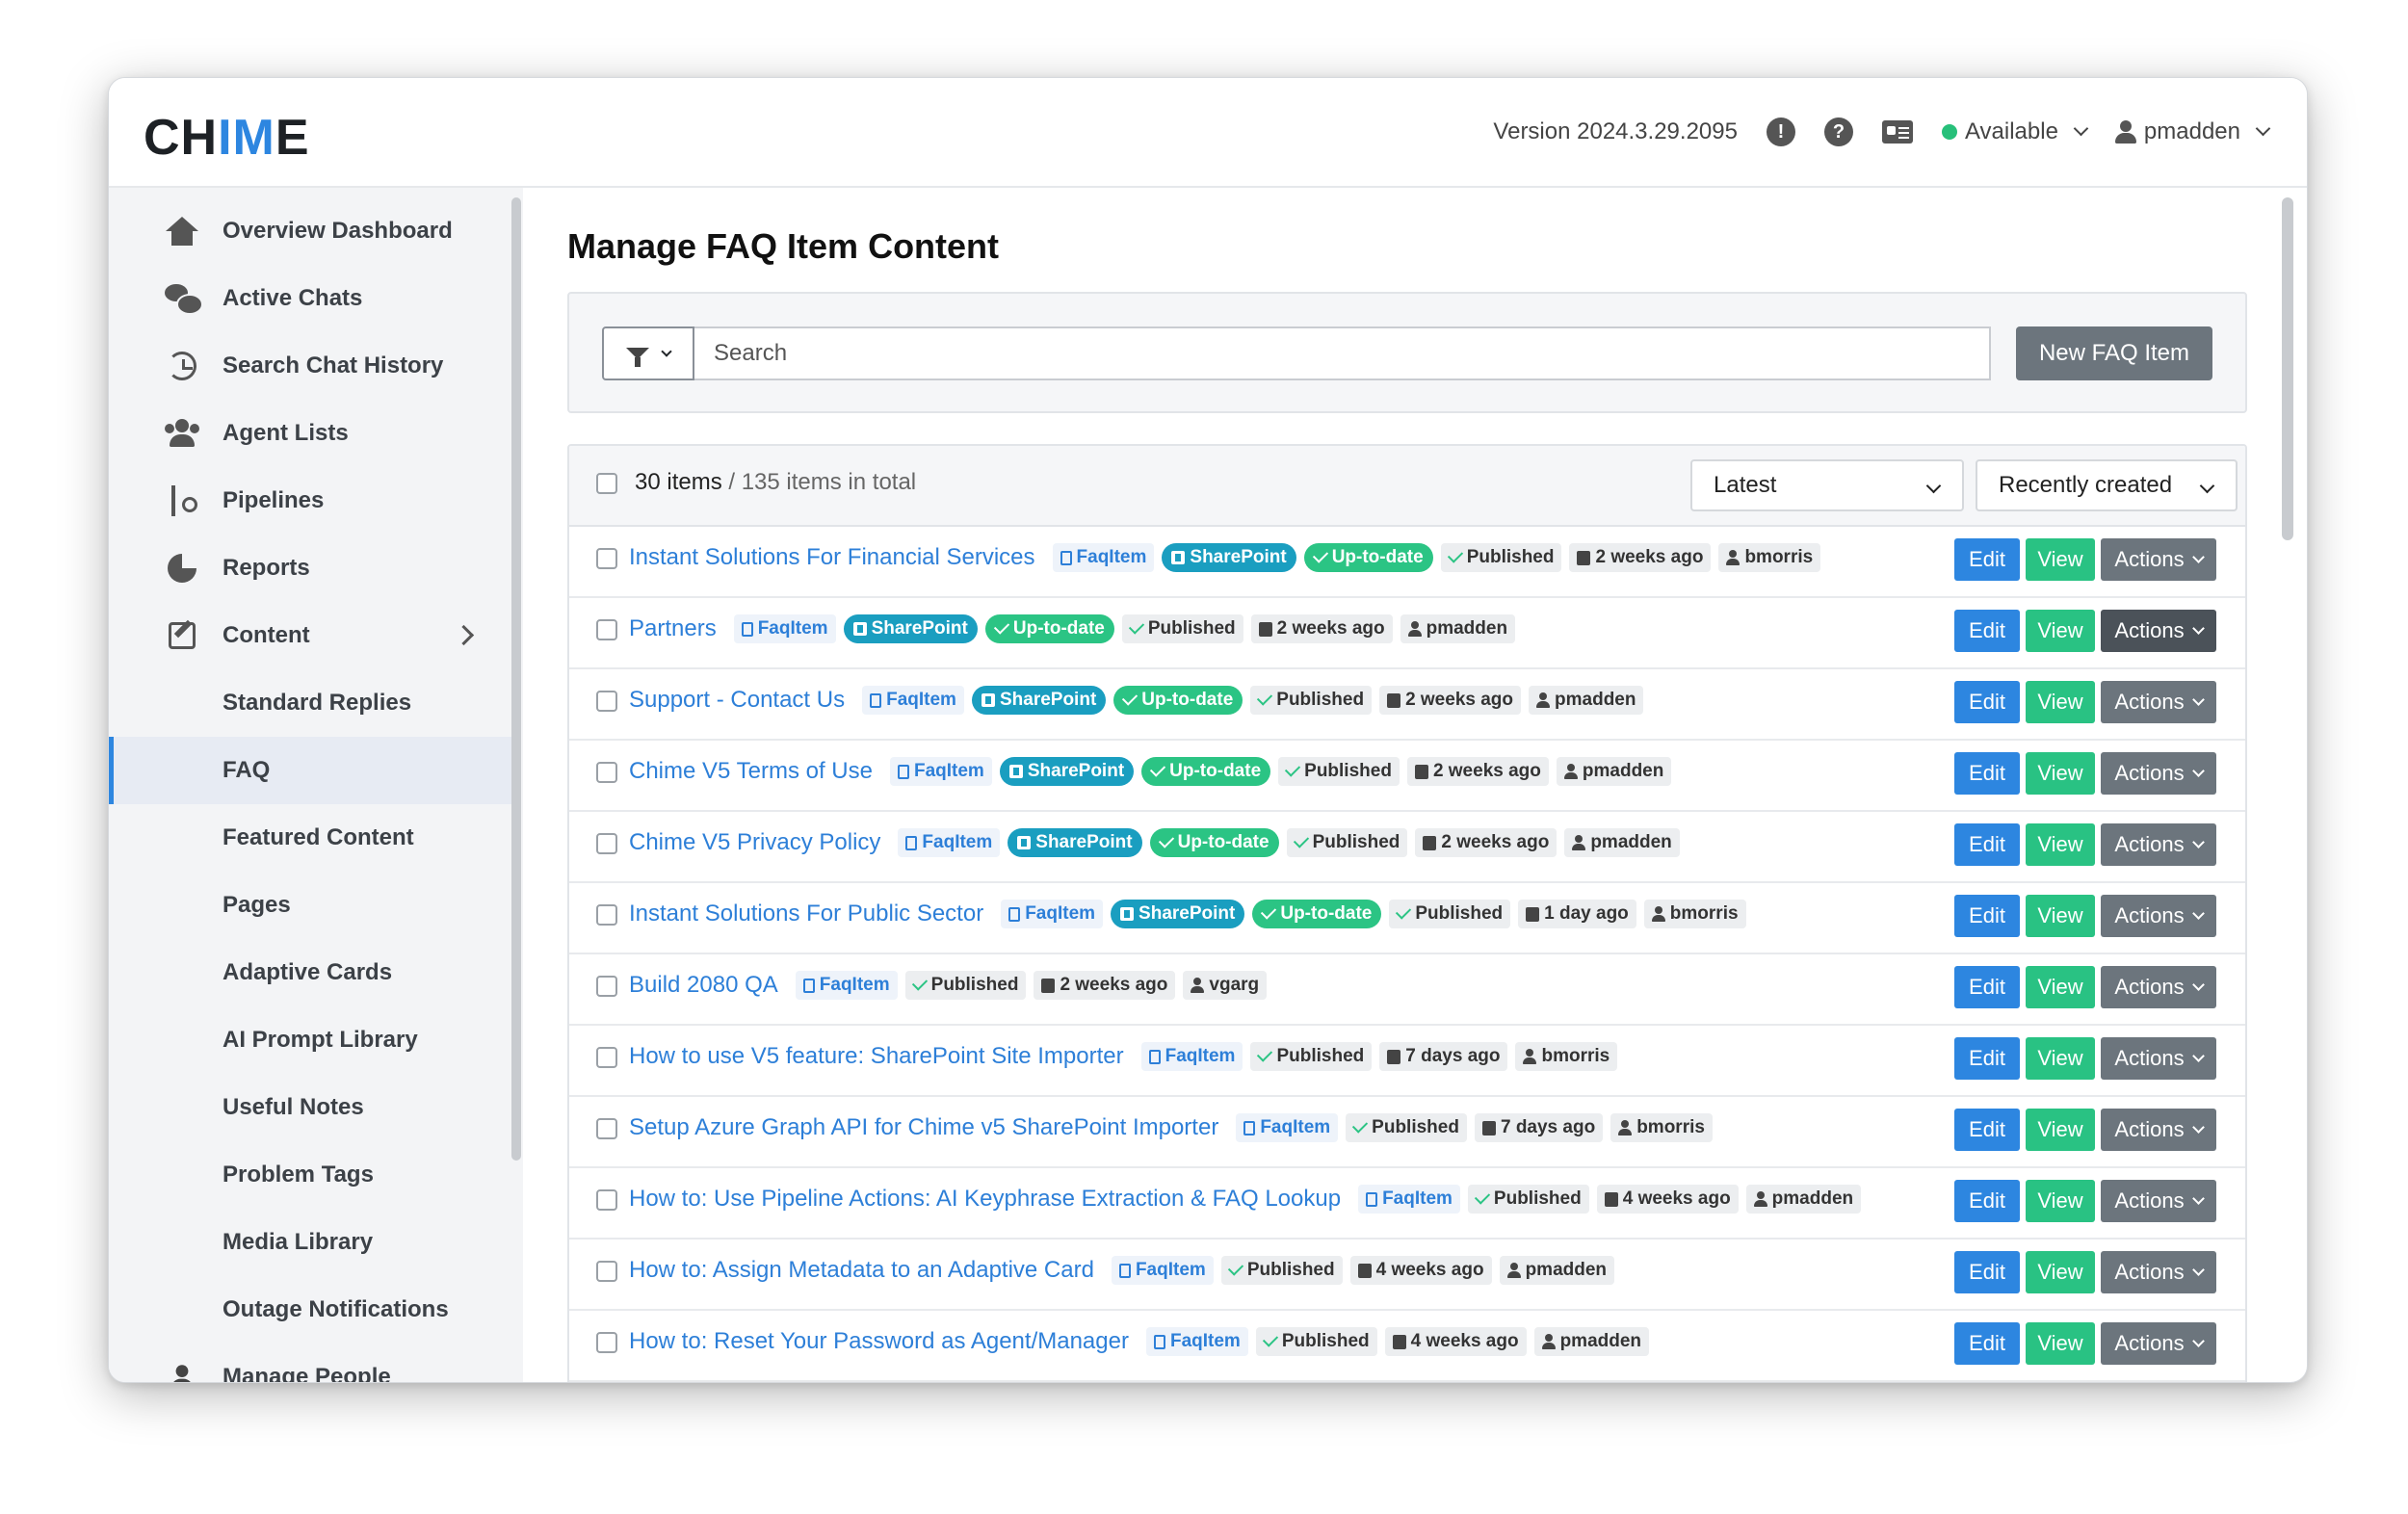  I want to click on nav-media-library: Media Library, so click(310, 1242).